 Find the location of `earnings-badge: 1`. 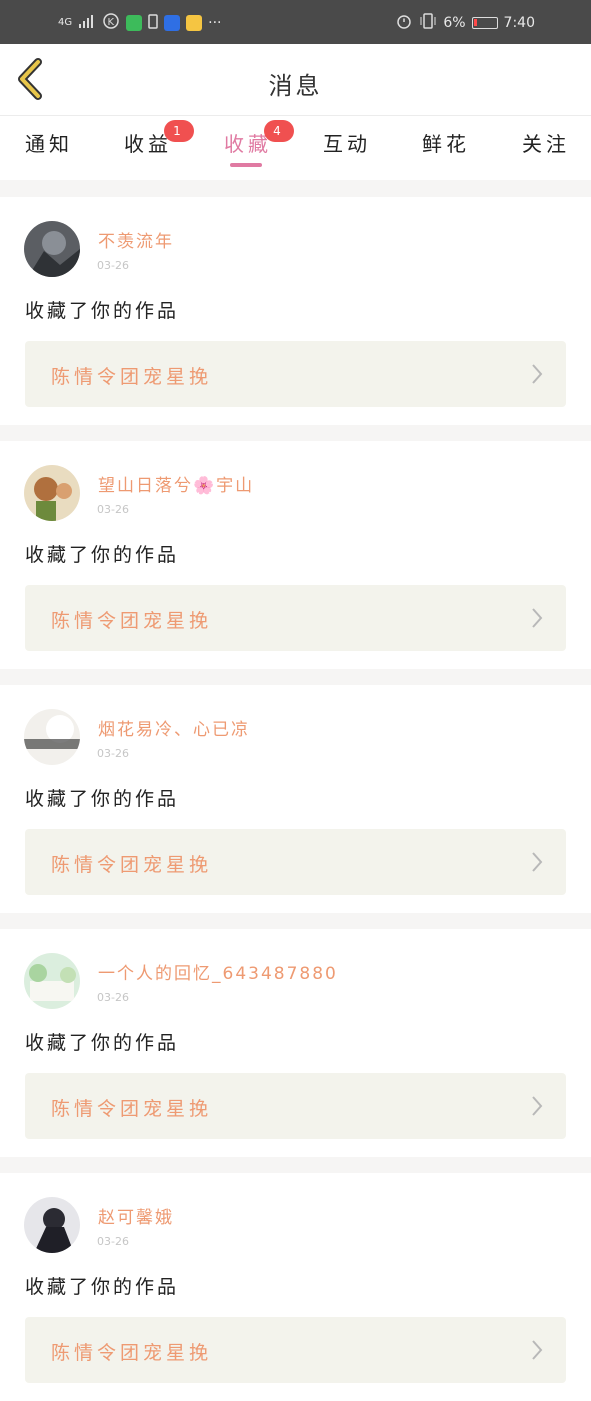

earnings-badge: 1 is located at coordinates (179, 131).